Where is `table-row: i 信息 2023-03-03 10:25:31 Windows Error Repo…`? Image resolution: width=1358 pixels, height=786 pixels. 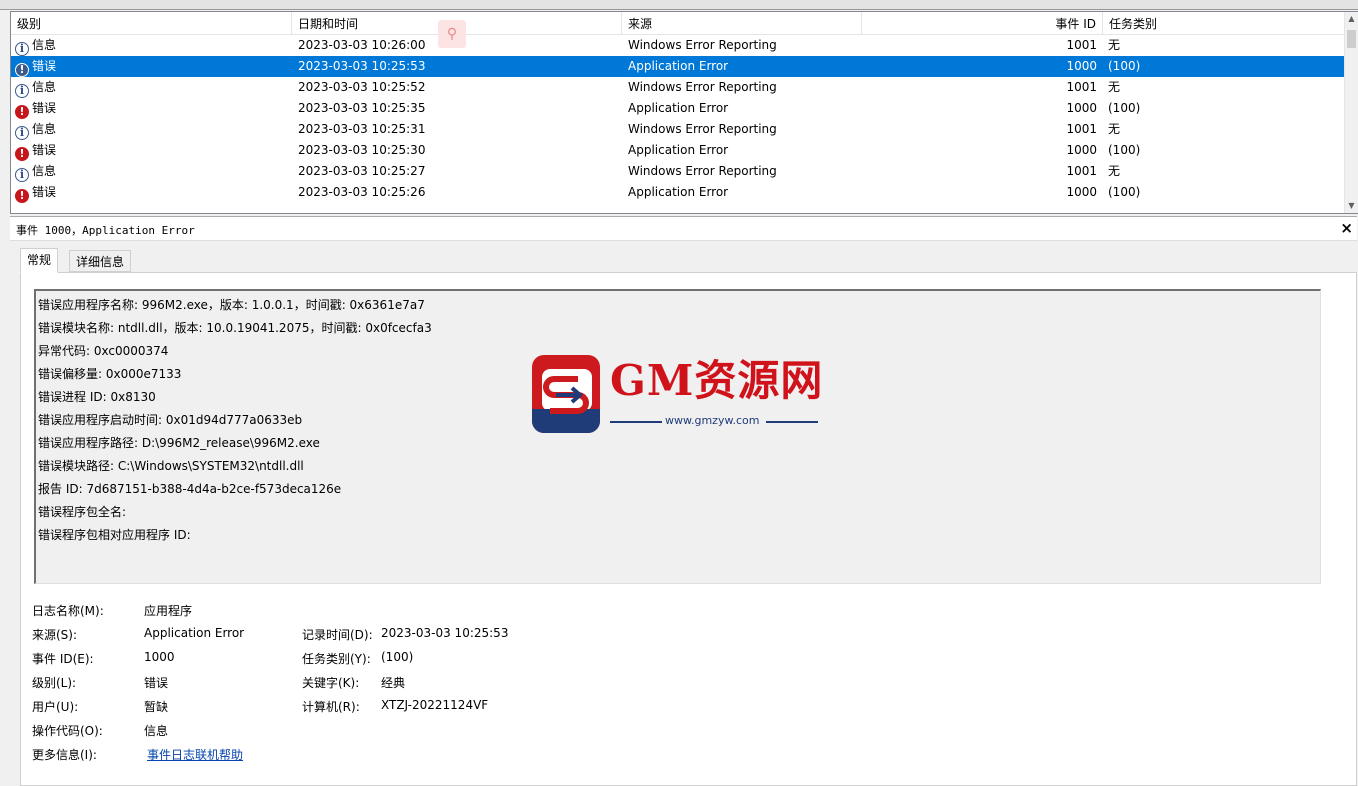
table-row: i 信息 2023-03-03 10:25:31 Windows Error Repo… is located at coordinates (678, 129).